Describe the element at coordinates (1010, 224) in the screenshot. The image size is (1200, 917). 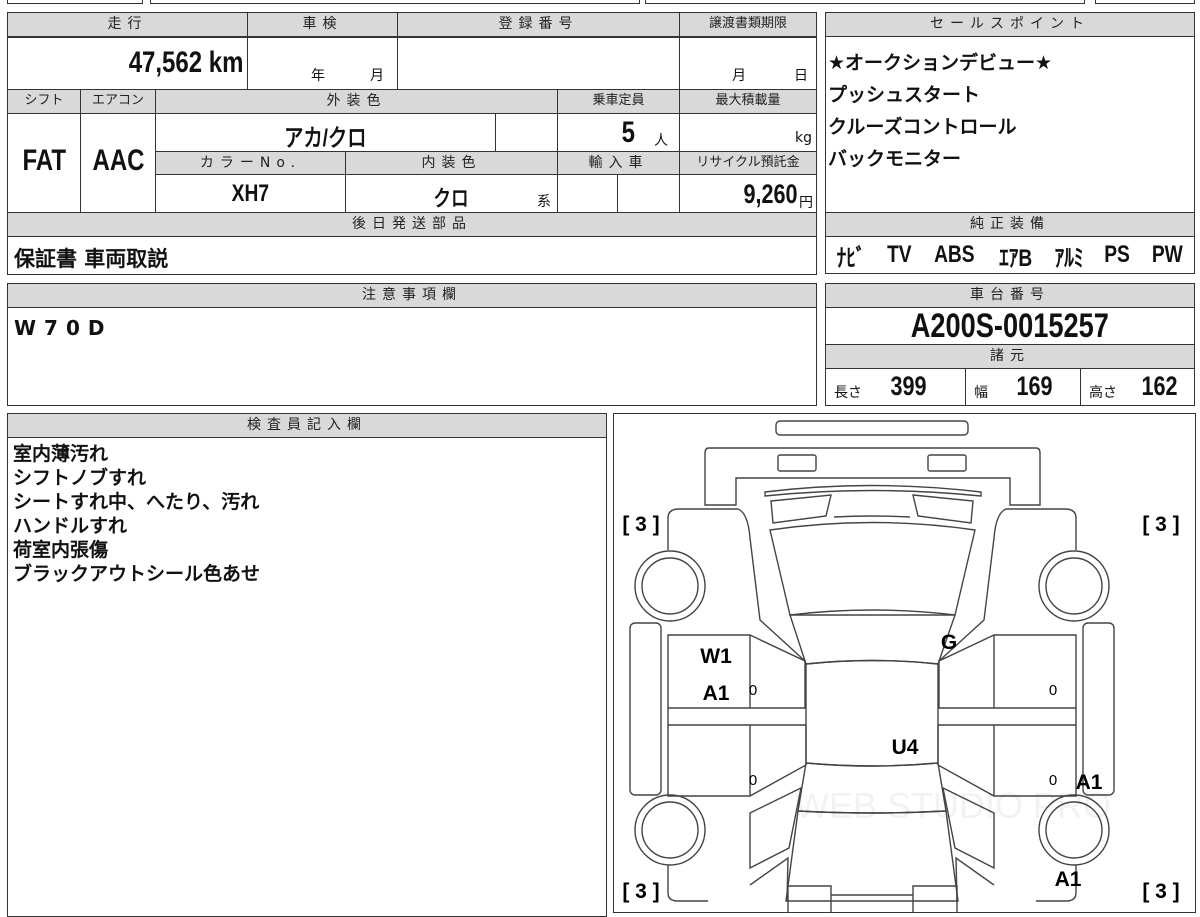
I see `equipment-header: 純正装備` at that location.